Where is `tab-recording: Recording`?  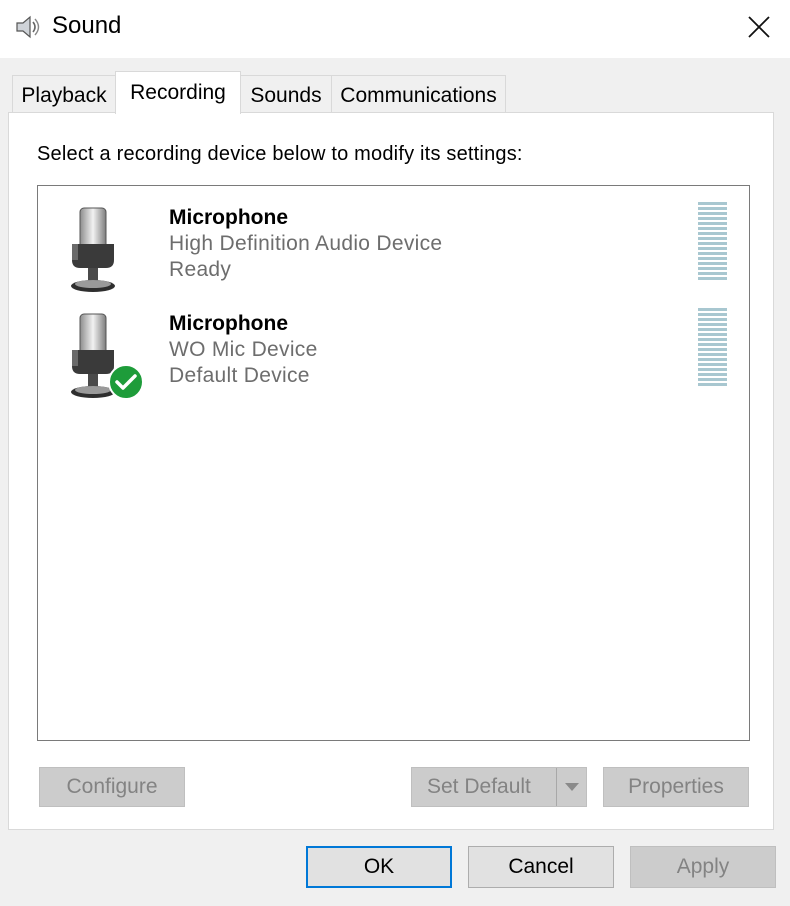 tab-recording: Recording is located at coordinates (178, 92).